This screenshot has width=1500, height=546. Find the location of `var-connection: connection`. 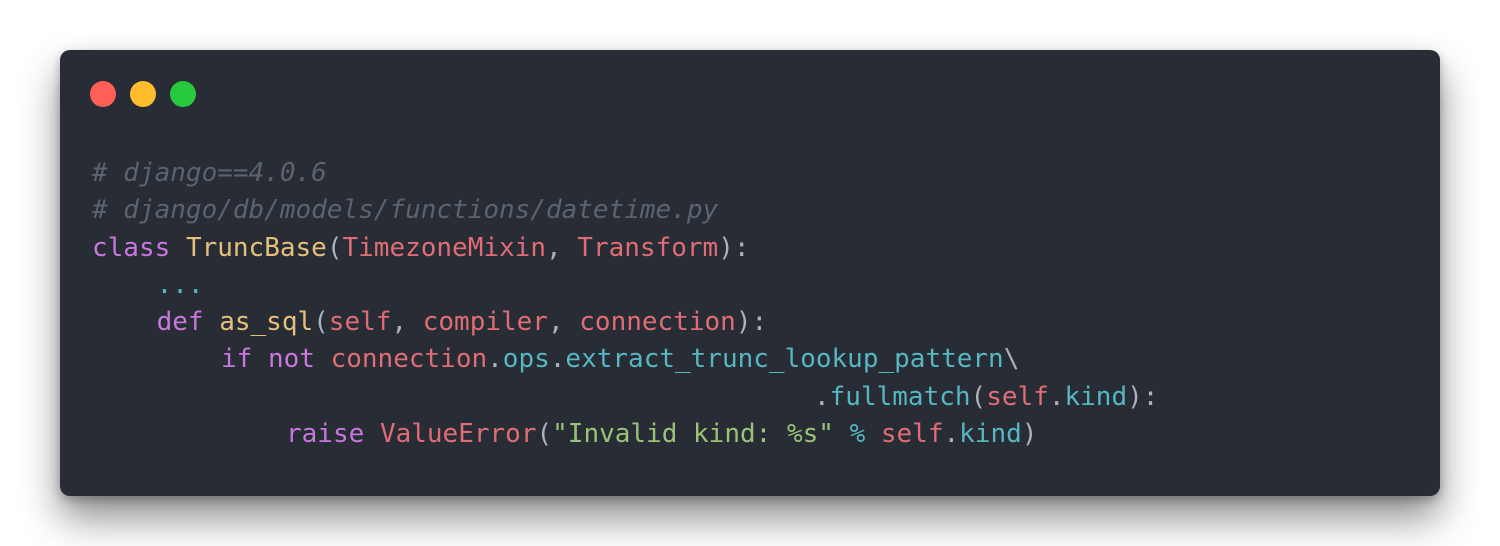

var-connection: connection is located at coordinates (409, 359).